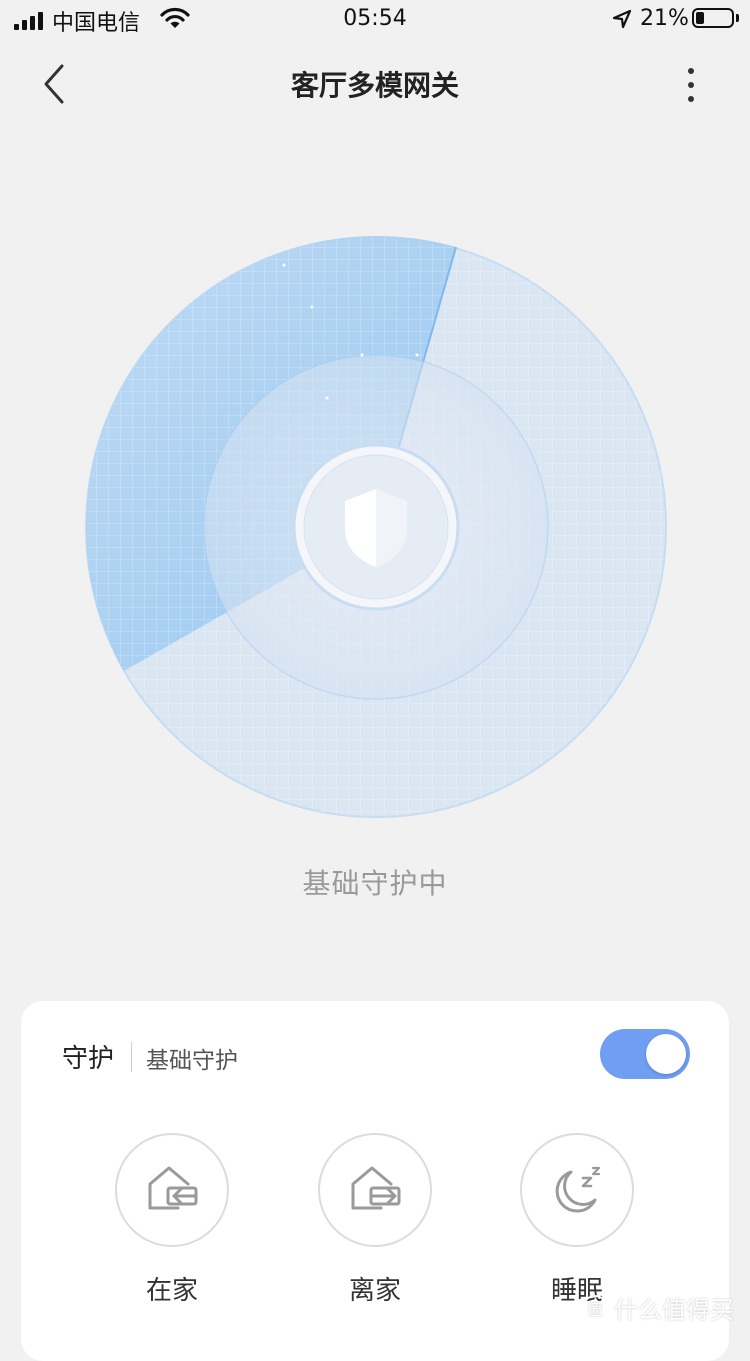 This screenshot has width=750, height=1361. I want to click on guard-label: 守护, so click(88, 1059).